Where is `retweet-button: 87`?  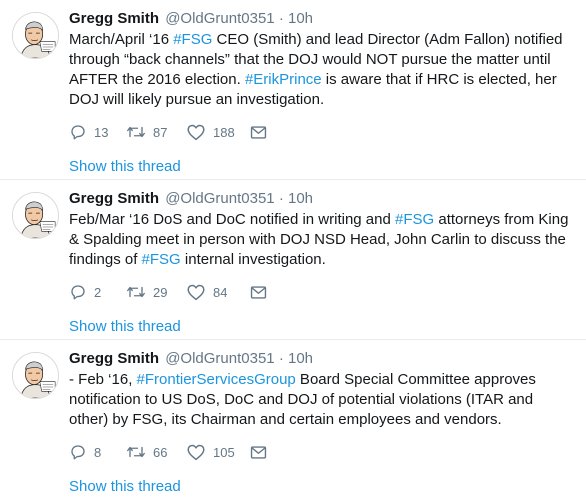 retweet-button: 87 is located at coordinates (156, 132).